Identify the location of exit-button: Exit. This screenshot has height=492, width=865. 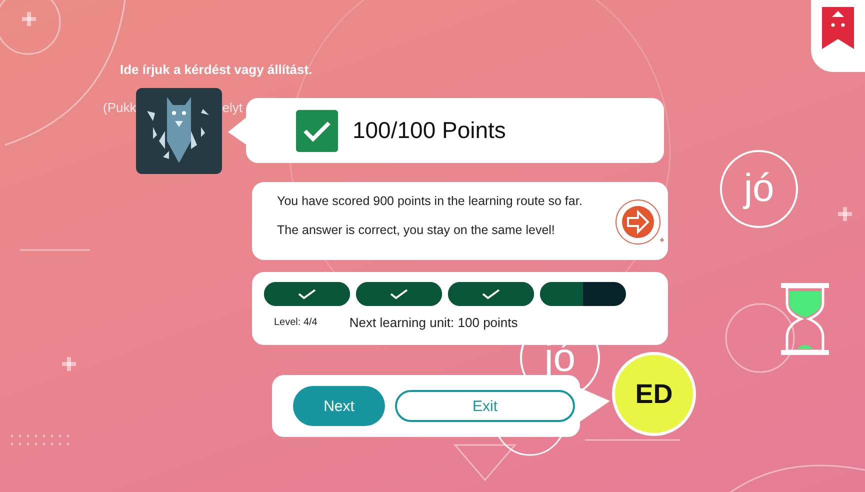
(485, 406).